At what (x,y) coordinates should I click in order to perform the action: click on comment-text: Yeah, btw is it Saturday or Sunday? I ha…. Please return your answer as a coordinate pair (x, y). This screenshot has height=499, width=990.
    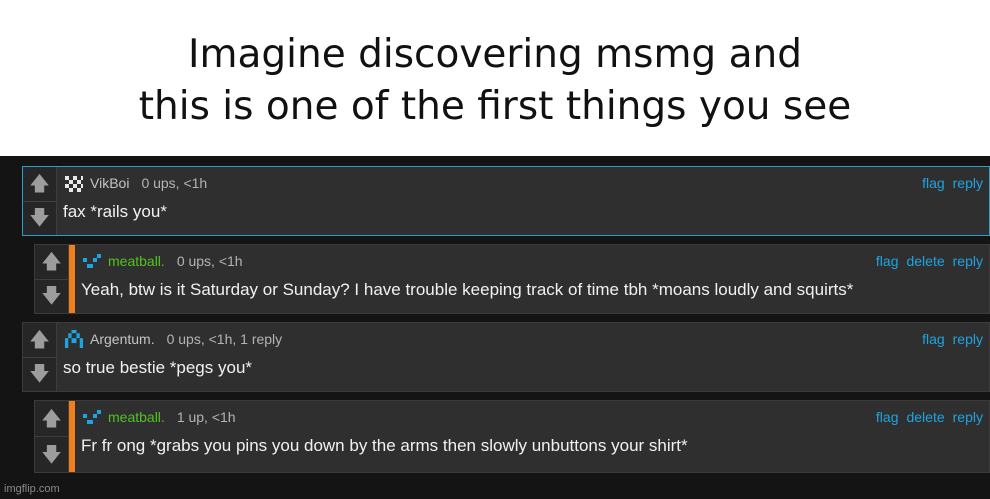
    Looking at the image, I should click on (467, 289).